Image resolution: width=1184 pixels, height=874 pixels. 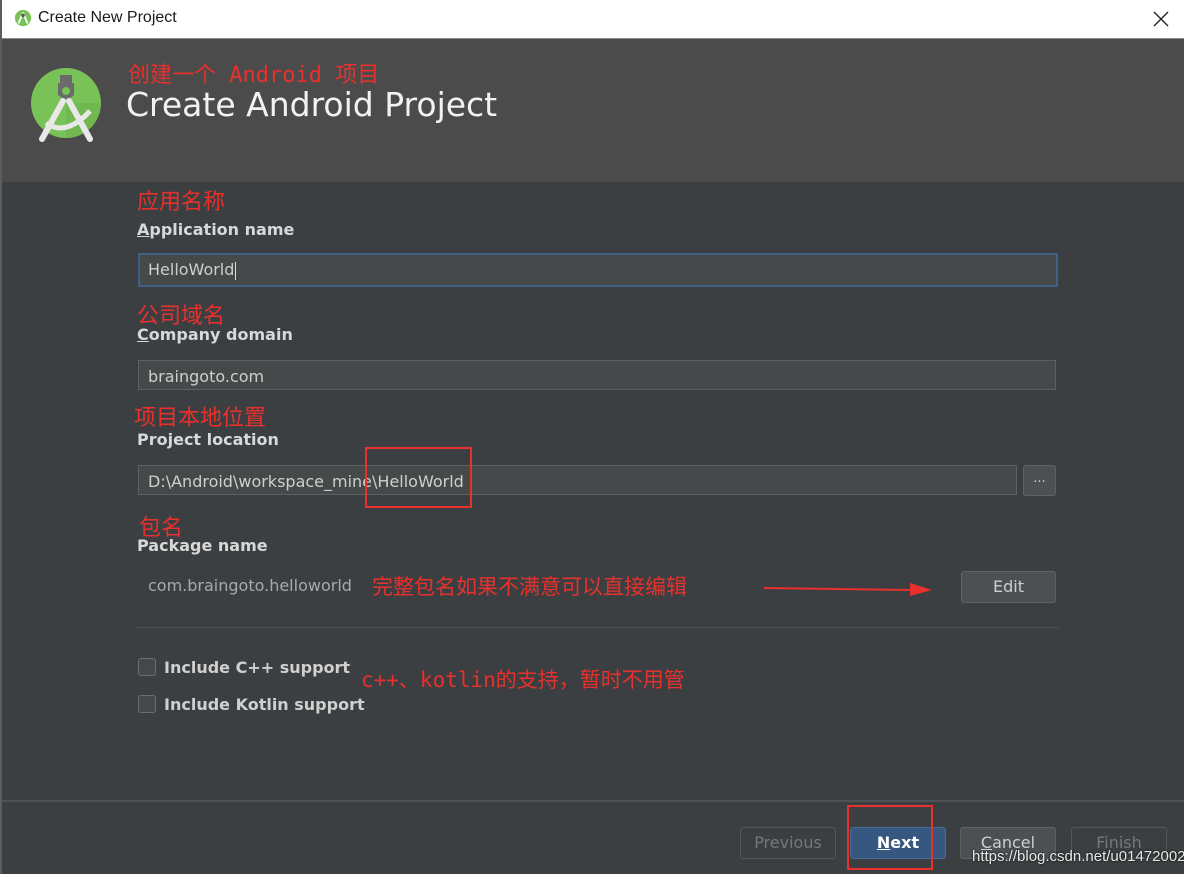 What do you see at coordinates (593, 801) in the screenshot?
I see `footer-divider` at bounding box center [593, 801].